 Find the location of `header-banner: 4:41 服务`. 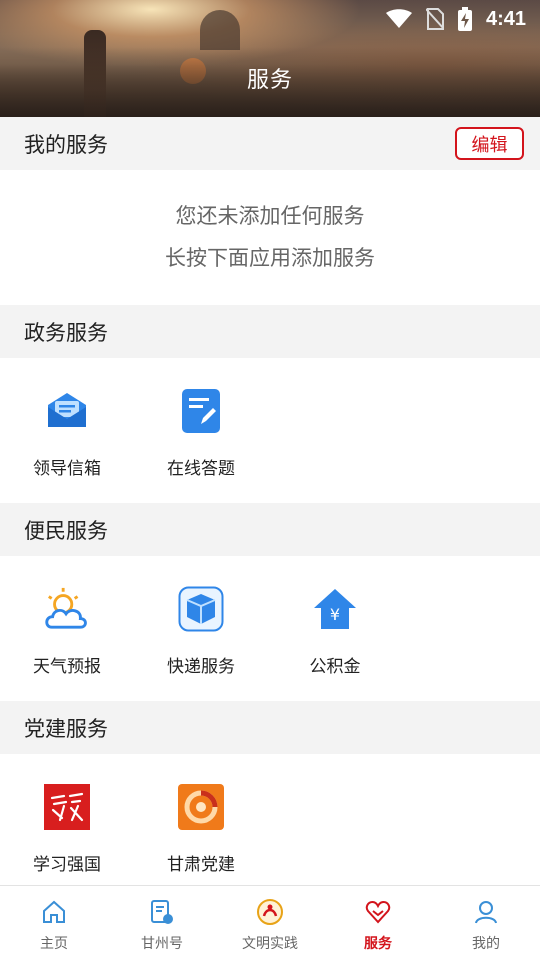

header-banner: 4:41 服务 is located at coordinates (270, 58).